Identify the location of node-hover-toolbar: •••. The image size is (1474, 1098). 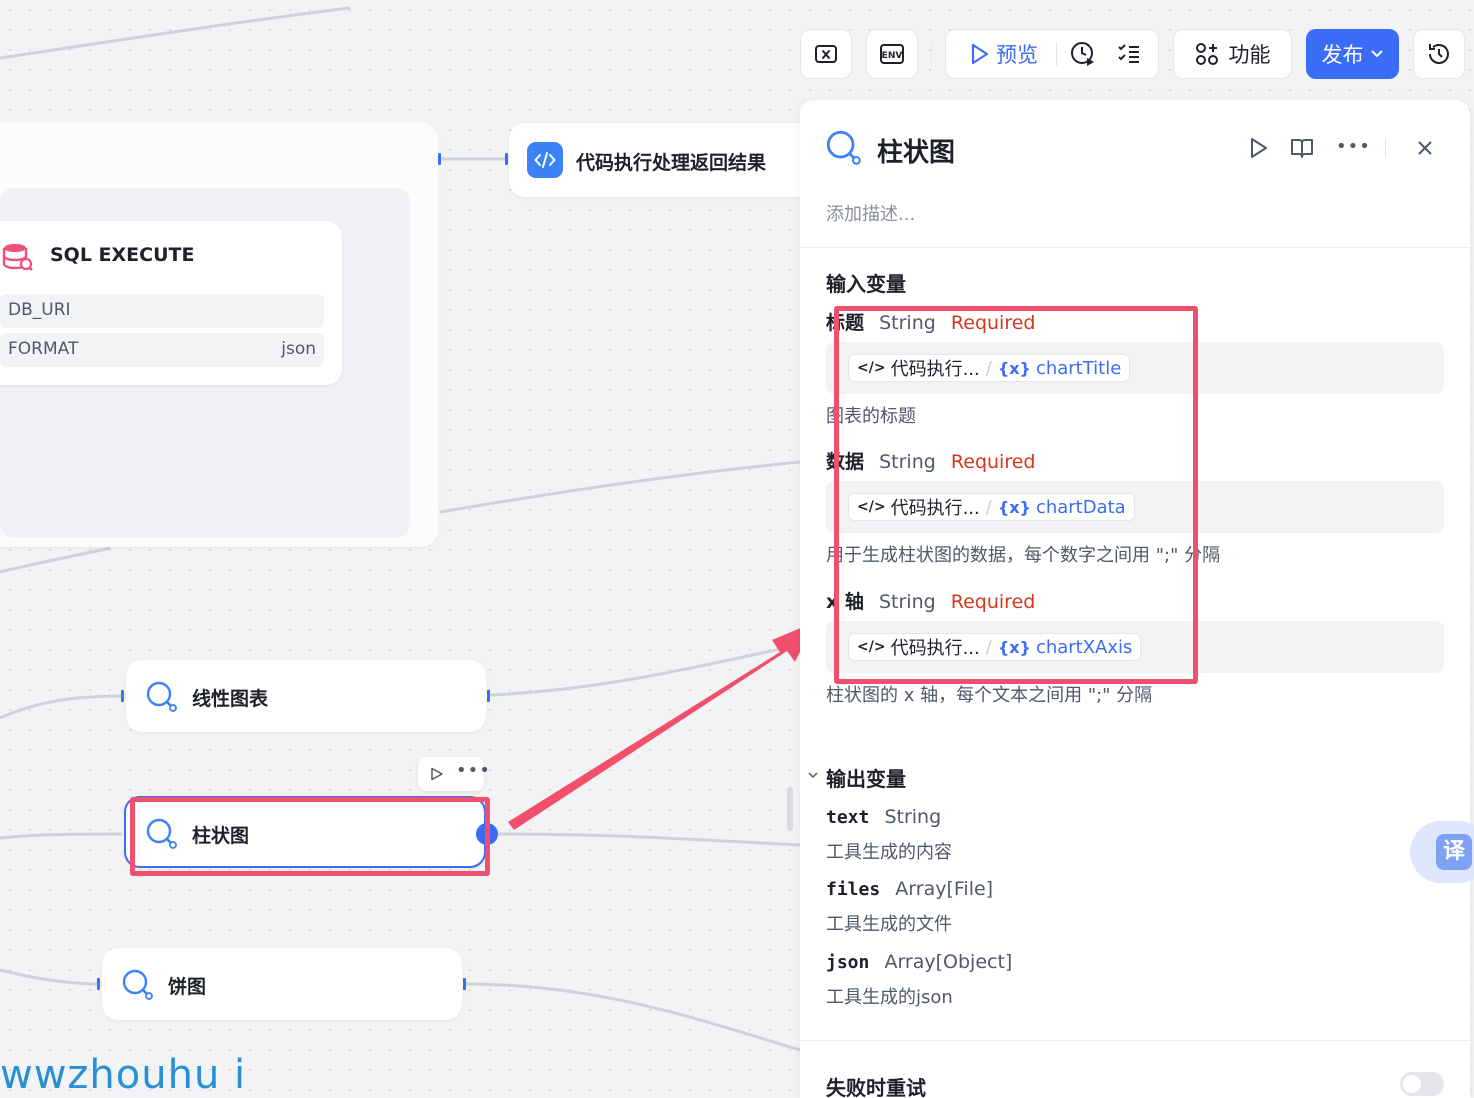
(454, 774).